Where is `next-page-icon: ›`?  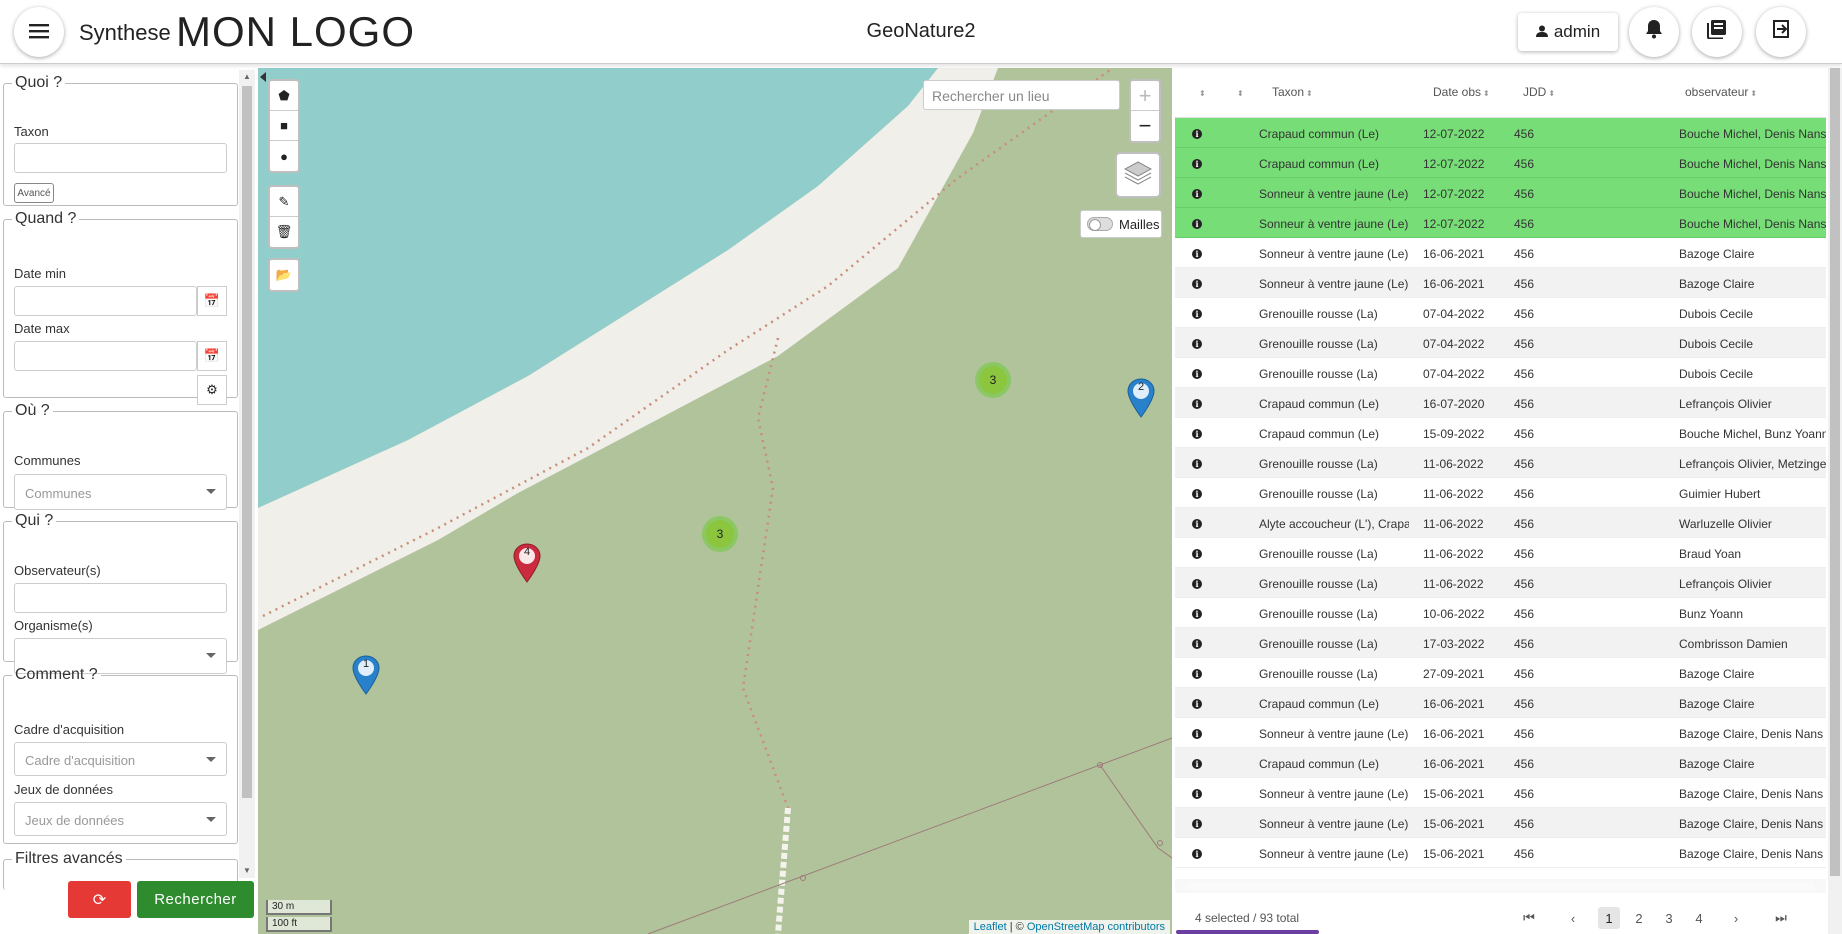 next-page-icon: › is located at coordinates (1736, 918).